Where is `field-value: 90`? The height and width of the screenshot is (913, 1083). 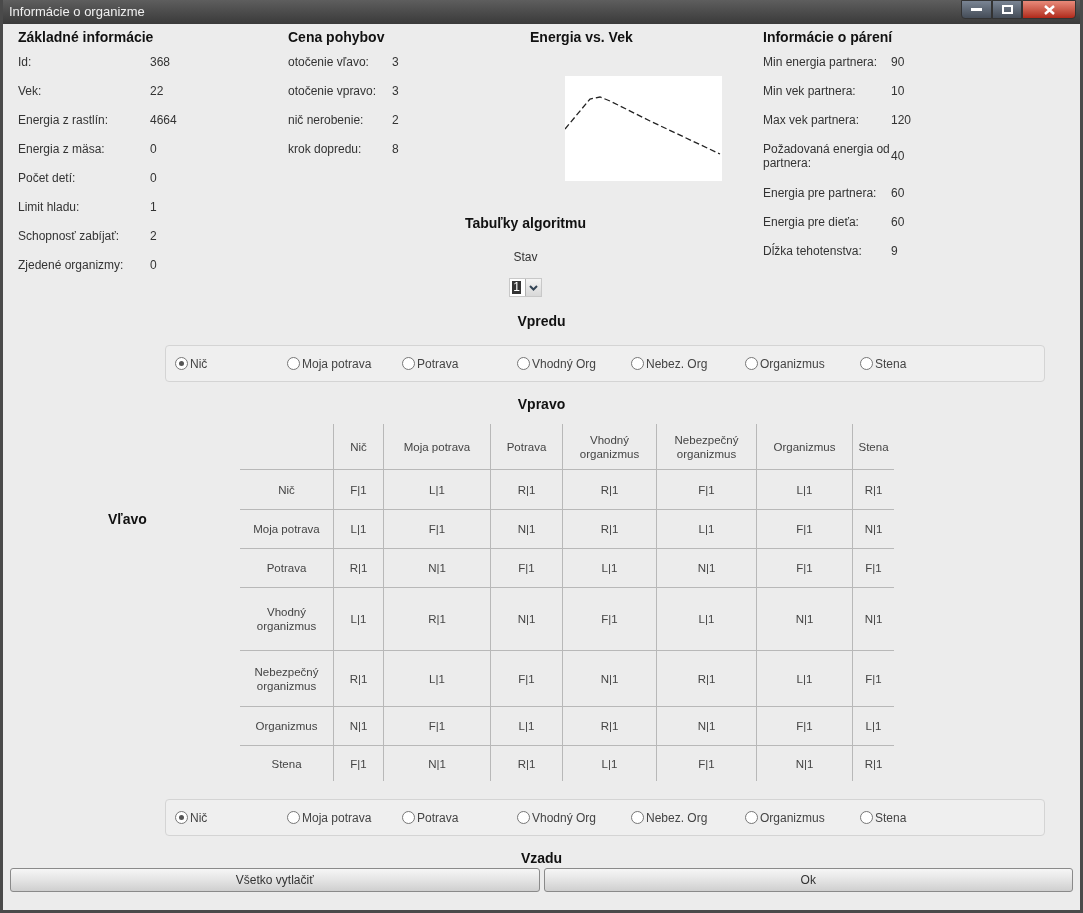
field-value: 90 is located at coordinates (898, 62).